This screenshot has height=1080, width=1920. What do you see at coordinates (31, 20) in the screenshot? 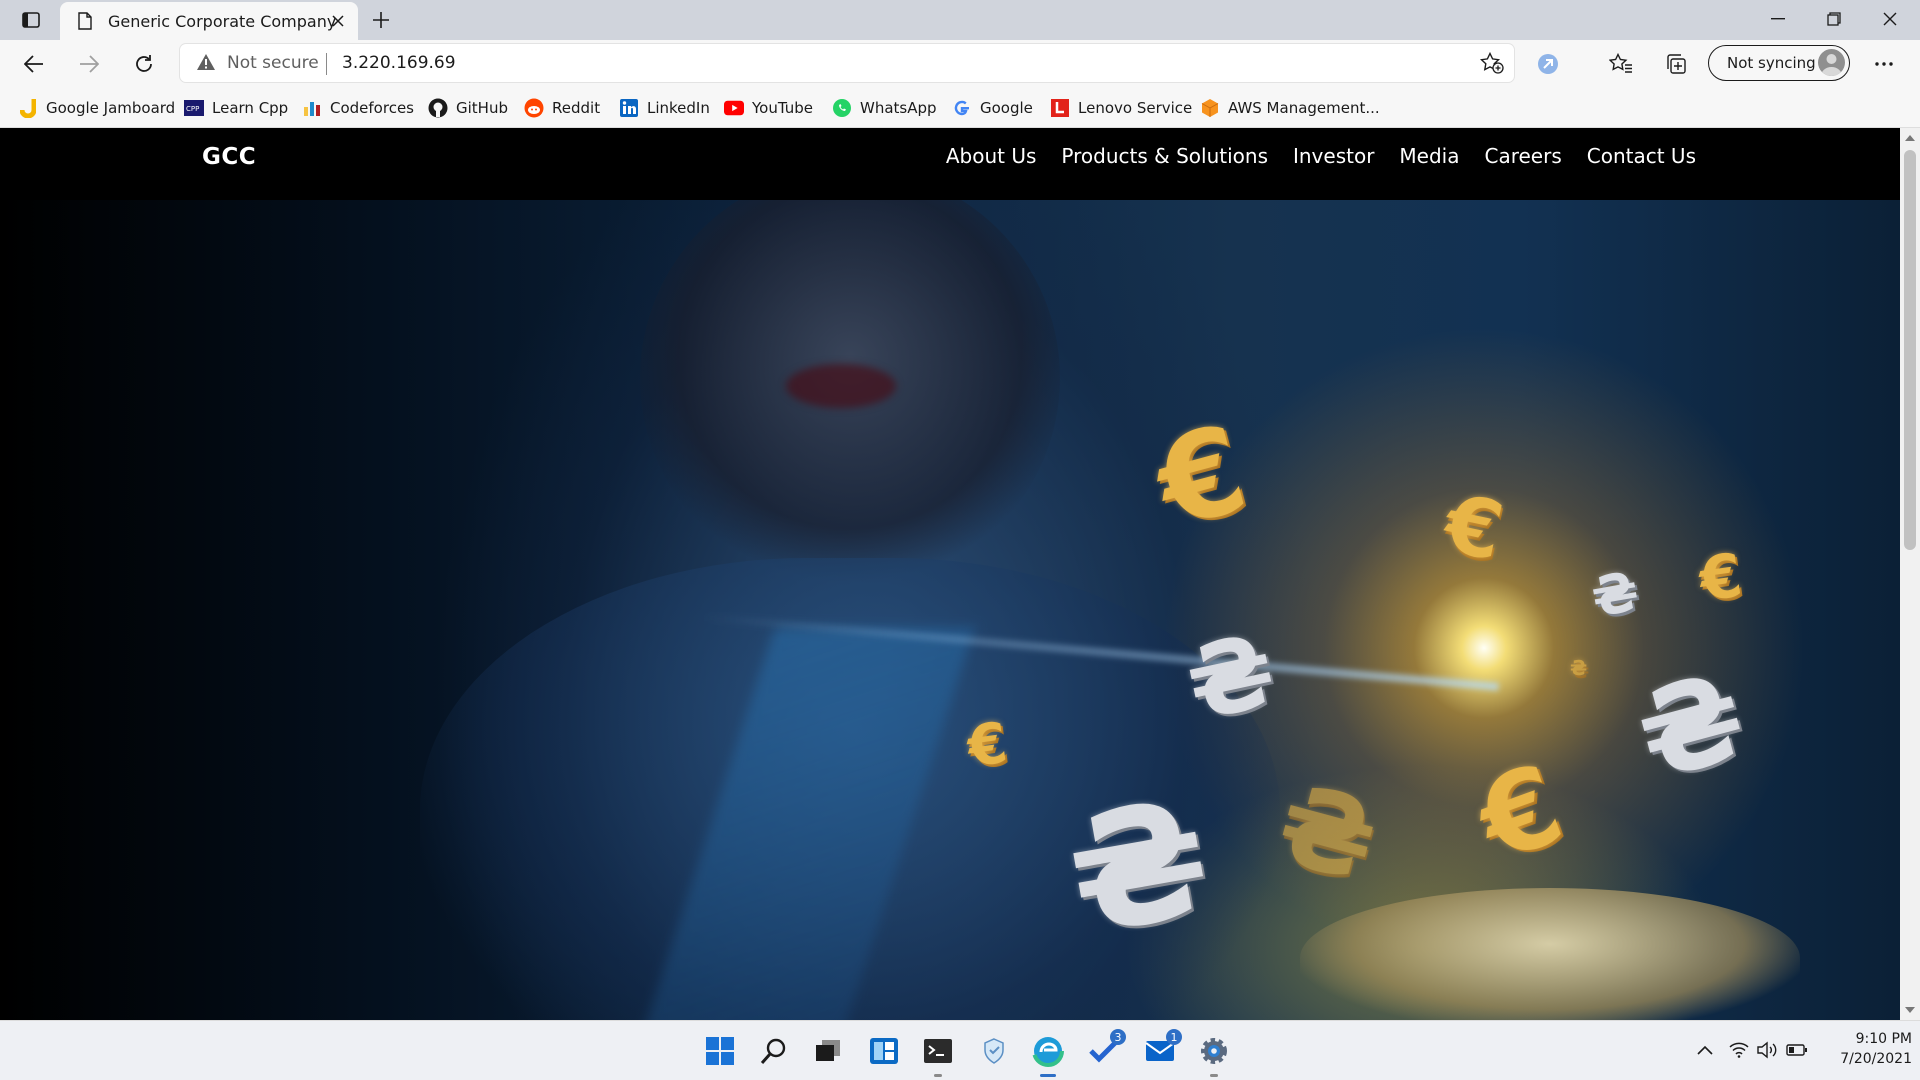
I see `tab-actions-icon` at bounding box center [31, 20].